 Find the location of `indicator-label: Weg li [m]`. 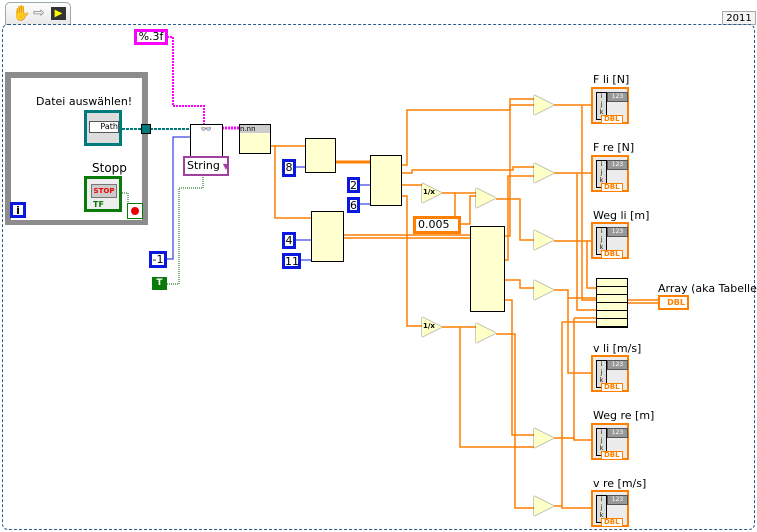

indicator-label: Weg li [m] is located at coordinates (621, 215).